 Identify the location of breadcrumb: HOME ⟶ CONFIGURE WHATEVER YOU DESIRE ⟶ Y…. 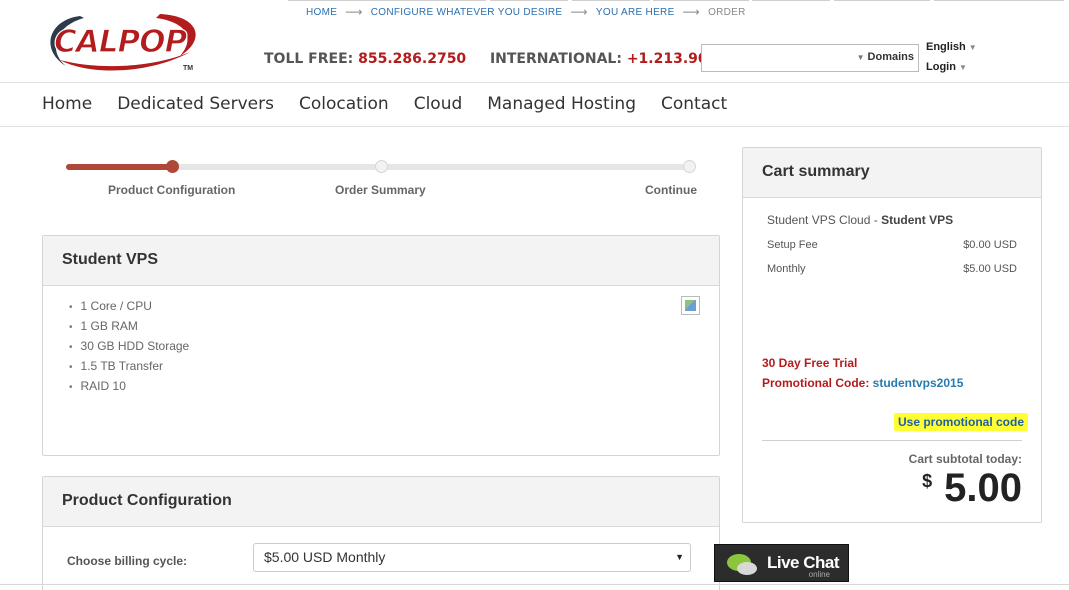
(526, 12).